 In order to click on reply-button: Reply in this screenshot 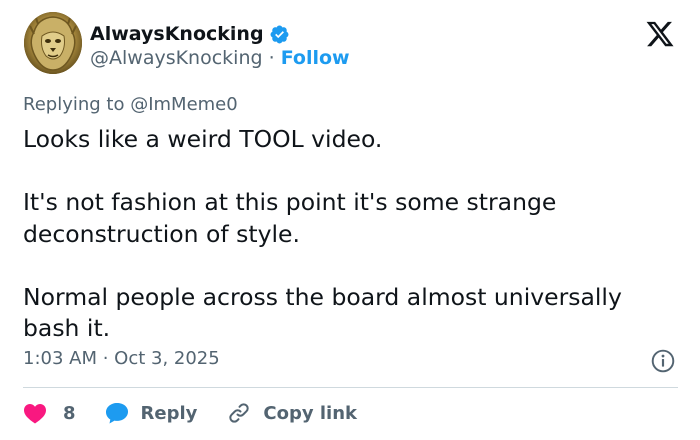, I will do `click(151, 413)`.